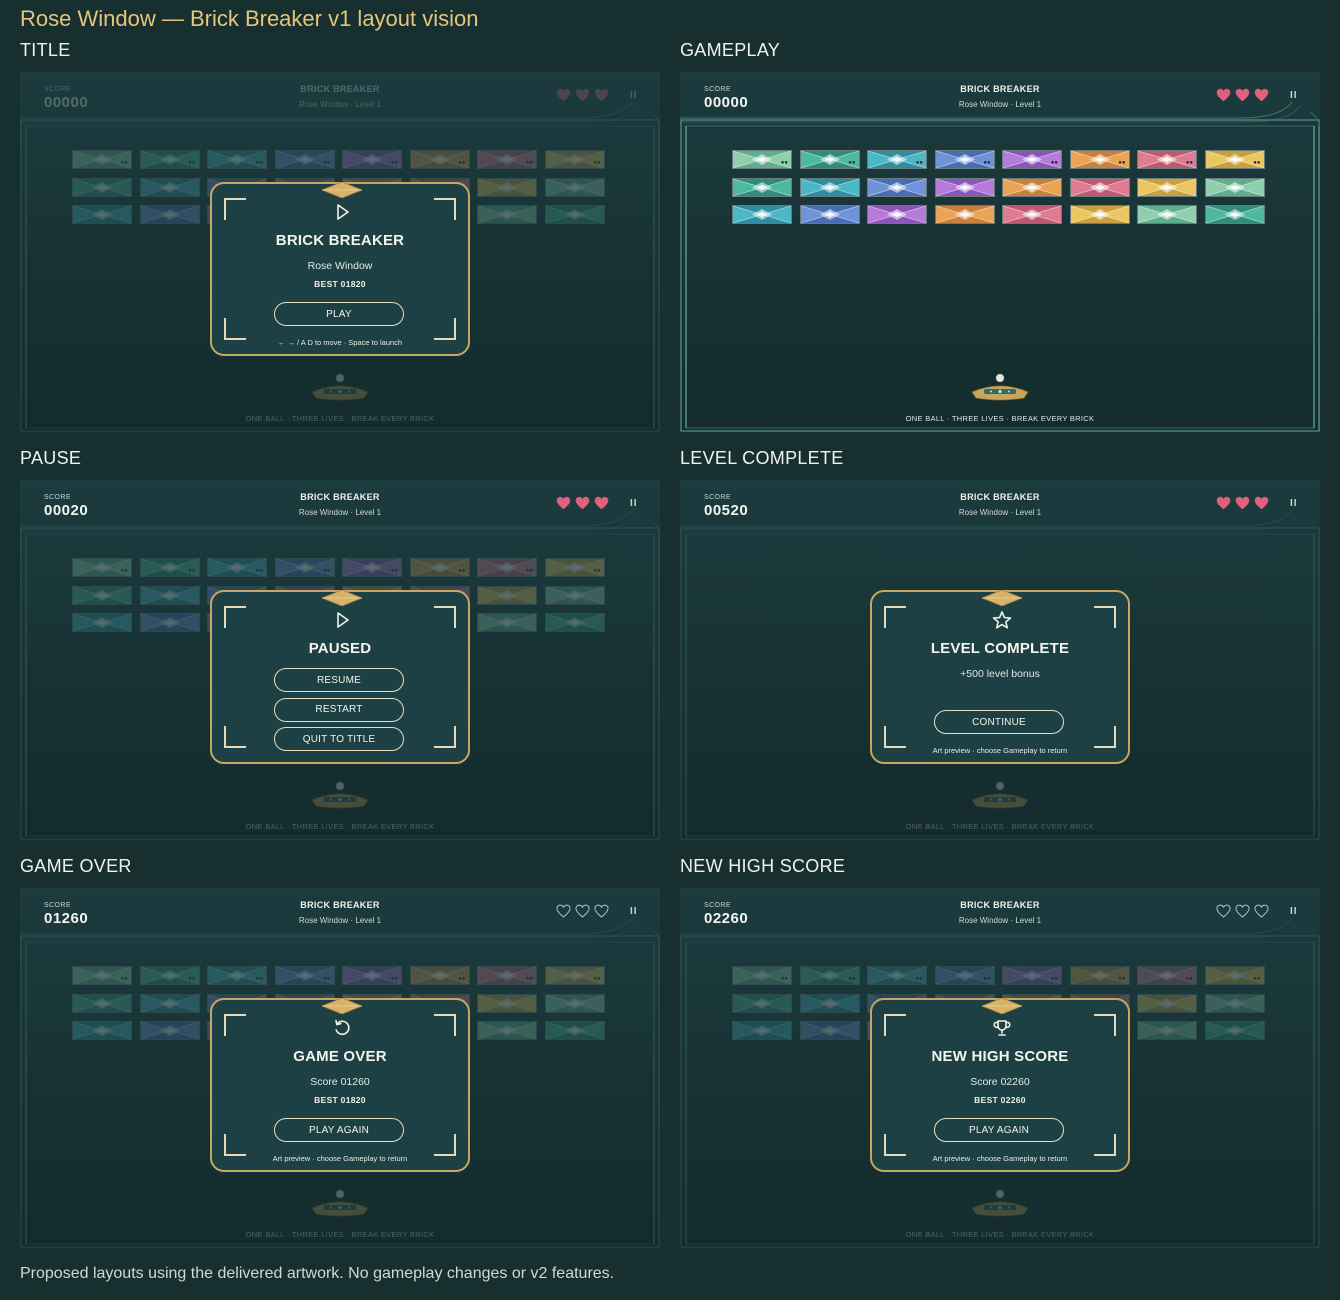 Image resolution: width=1340 pixels, height=1300 pixels. Describe the element at coordinates (763, 866) in the screenshot. I see `panel-label: NEW HIGH SCORE` at that location.